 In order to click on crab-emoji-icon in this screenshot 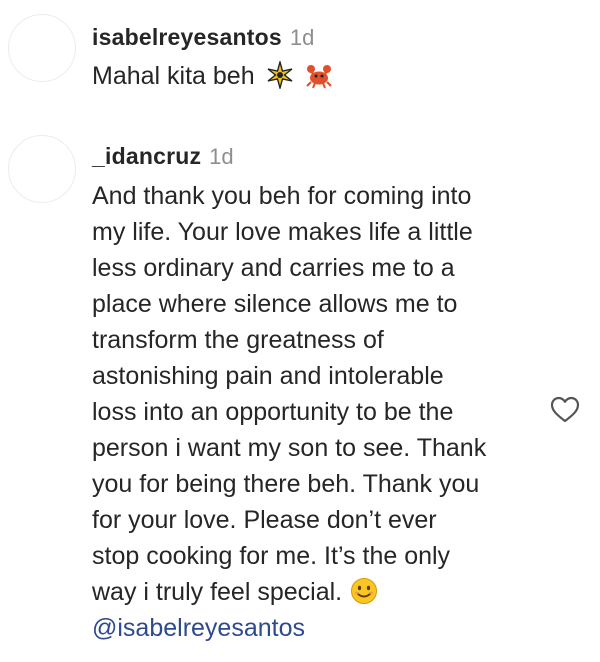, I will do `click(318, 77)`.